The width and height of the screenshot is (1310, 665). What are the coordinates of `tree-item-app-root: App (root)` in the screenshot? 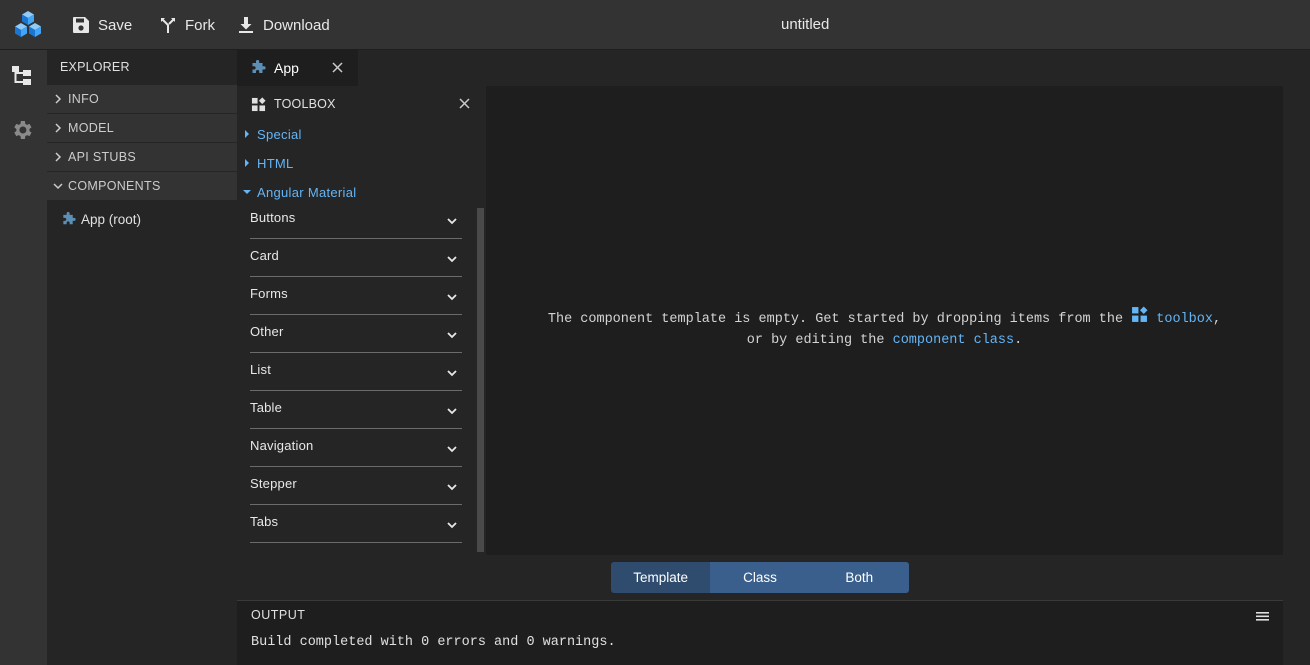 It's located at (142, 219).